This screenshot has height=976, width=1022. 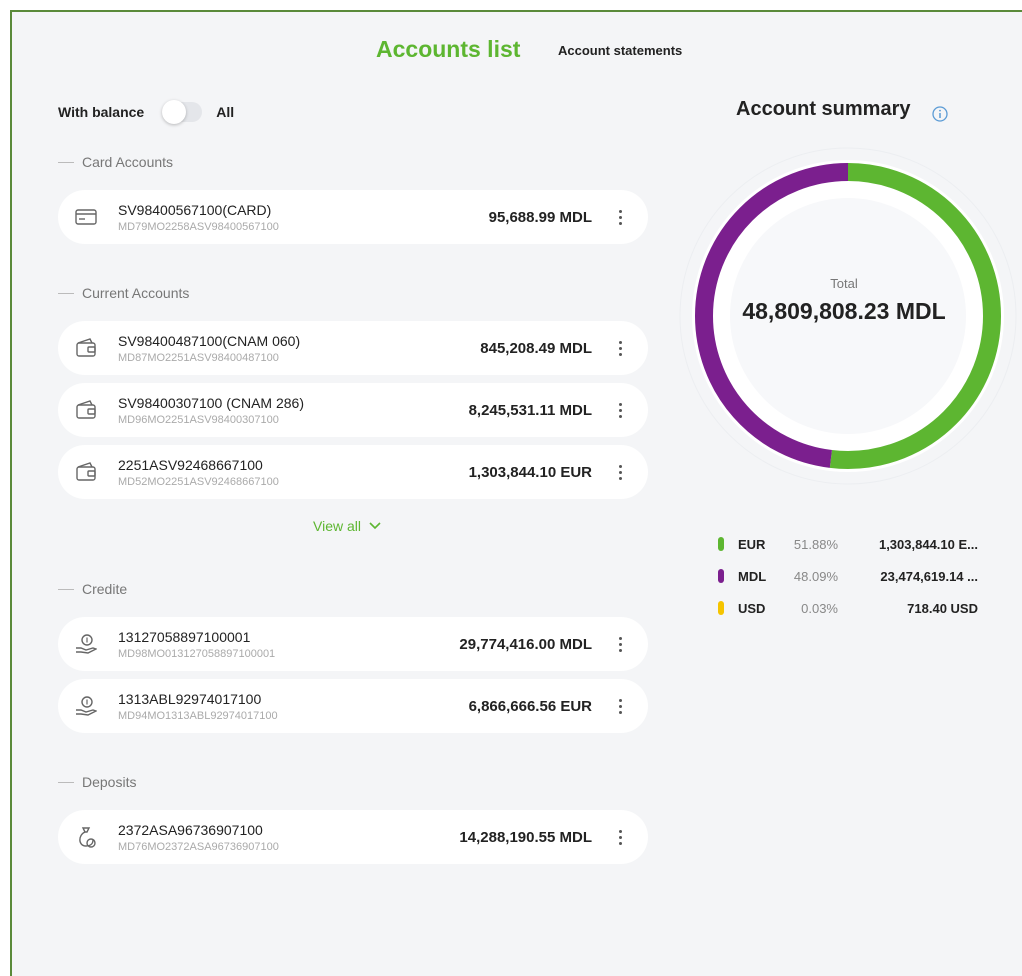 What do you see at coordinates (815, 576) in the screenshot?
I see `legend-percent: 48.09%` at bounding box center [815, 576].